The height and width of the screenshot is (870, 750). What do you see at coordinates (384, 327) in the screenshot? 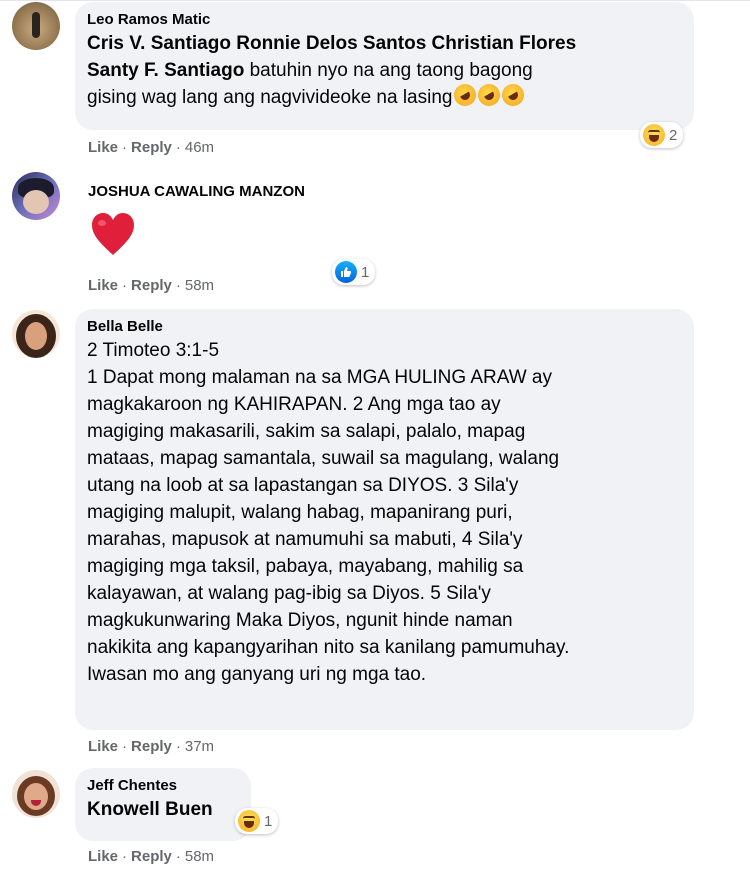
I see `comment-author: Bella Belle` at bounding box center [384, 327].